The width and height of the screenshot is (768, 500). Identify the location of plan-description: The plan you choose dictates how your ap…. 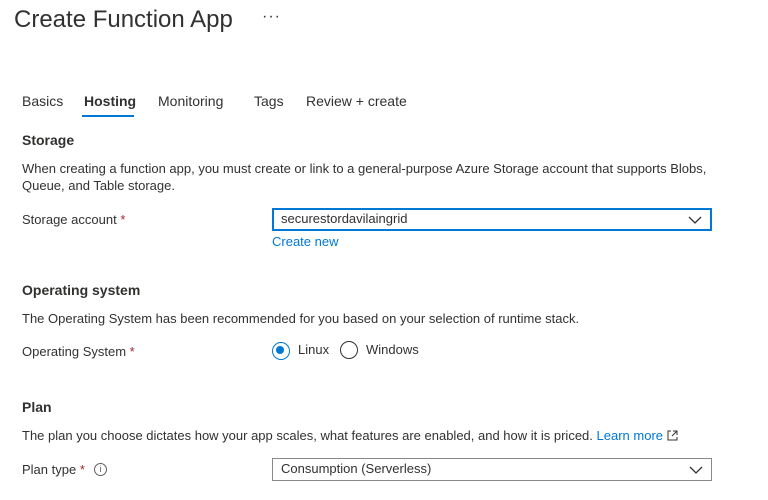
(350, 435).